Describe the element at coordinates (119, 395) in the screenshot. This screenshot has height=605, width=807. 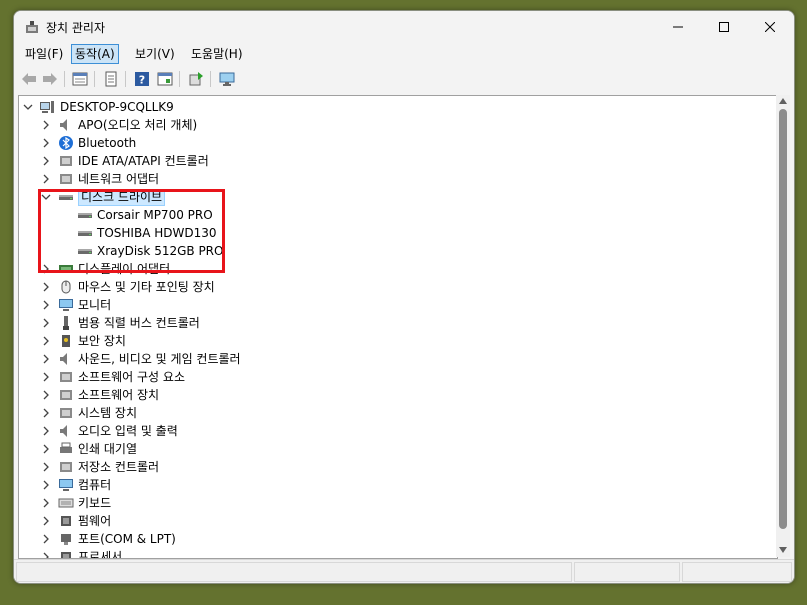
I see `tree-category-label: 소프트웨어 장치` at that location.